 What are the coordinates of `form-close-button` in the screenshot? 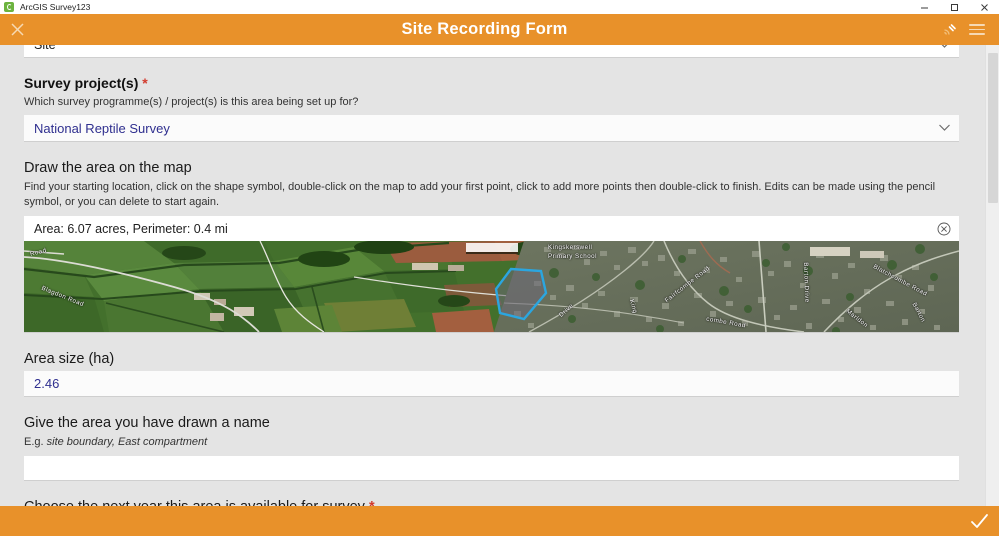 It's located at (17, 29).